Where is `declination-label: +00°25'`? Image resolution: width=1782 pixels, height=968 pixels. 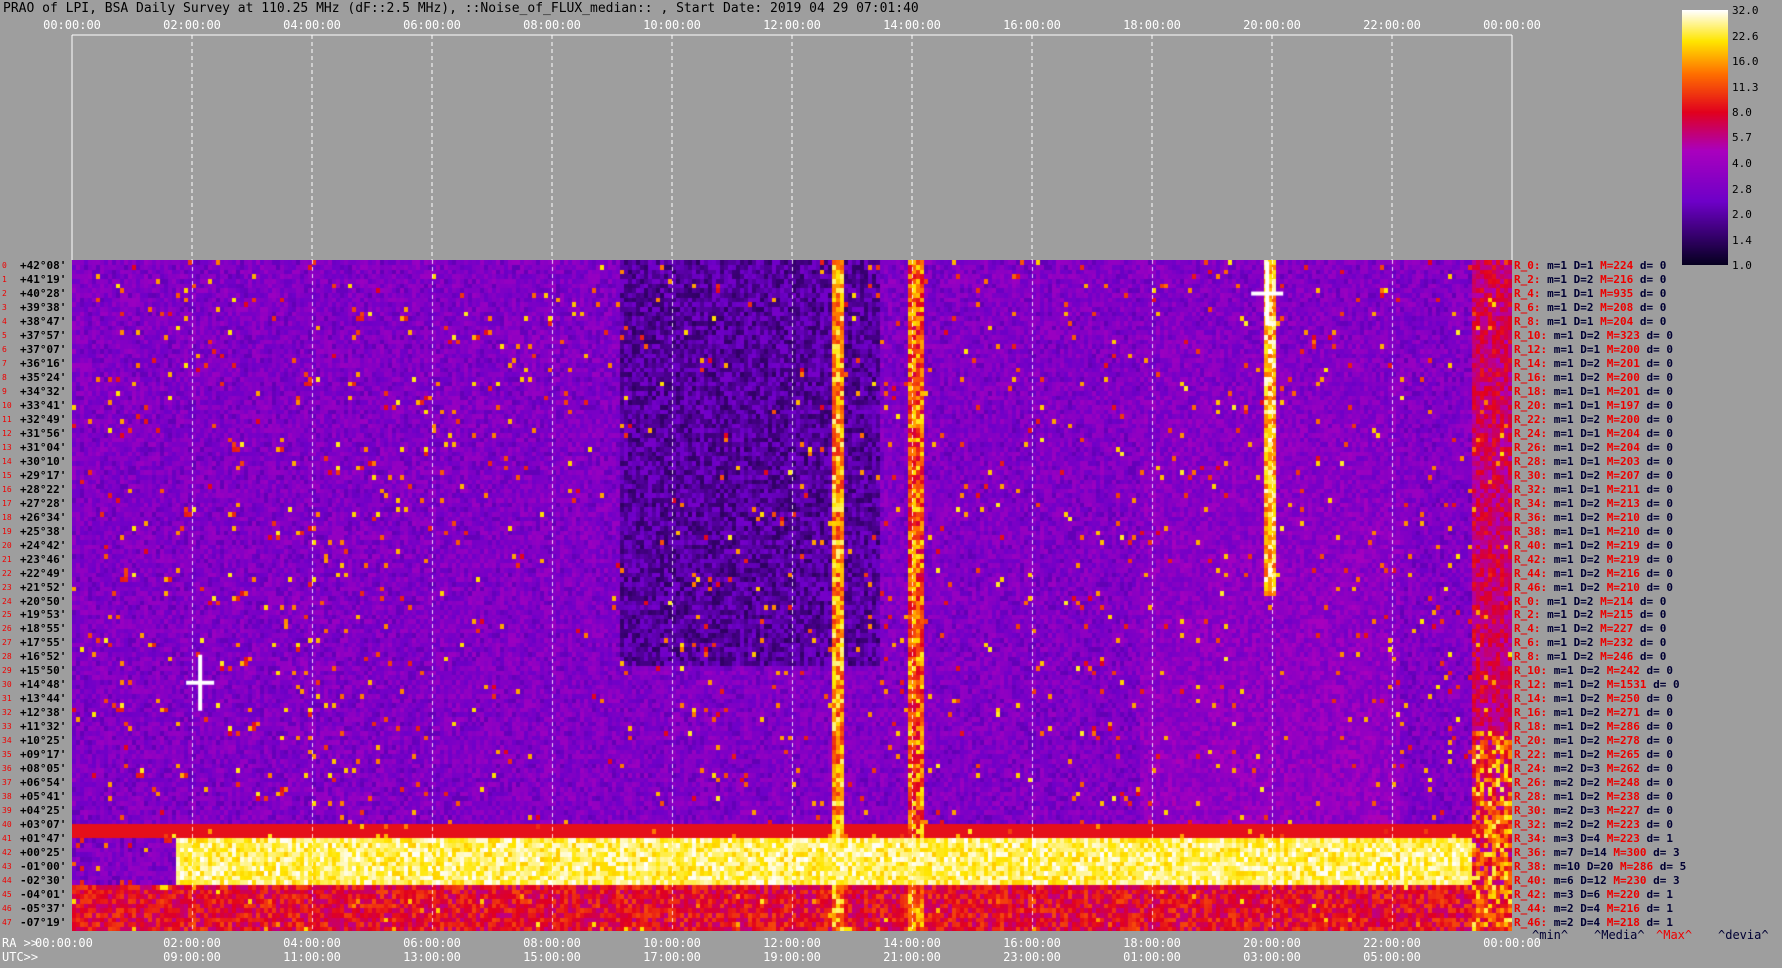
declination-label: +00°25' is located at coordinates (43, 853).